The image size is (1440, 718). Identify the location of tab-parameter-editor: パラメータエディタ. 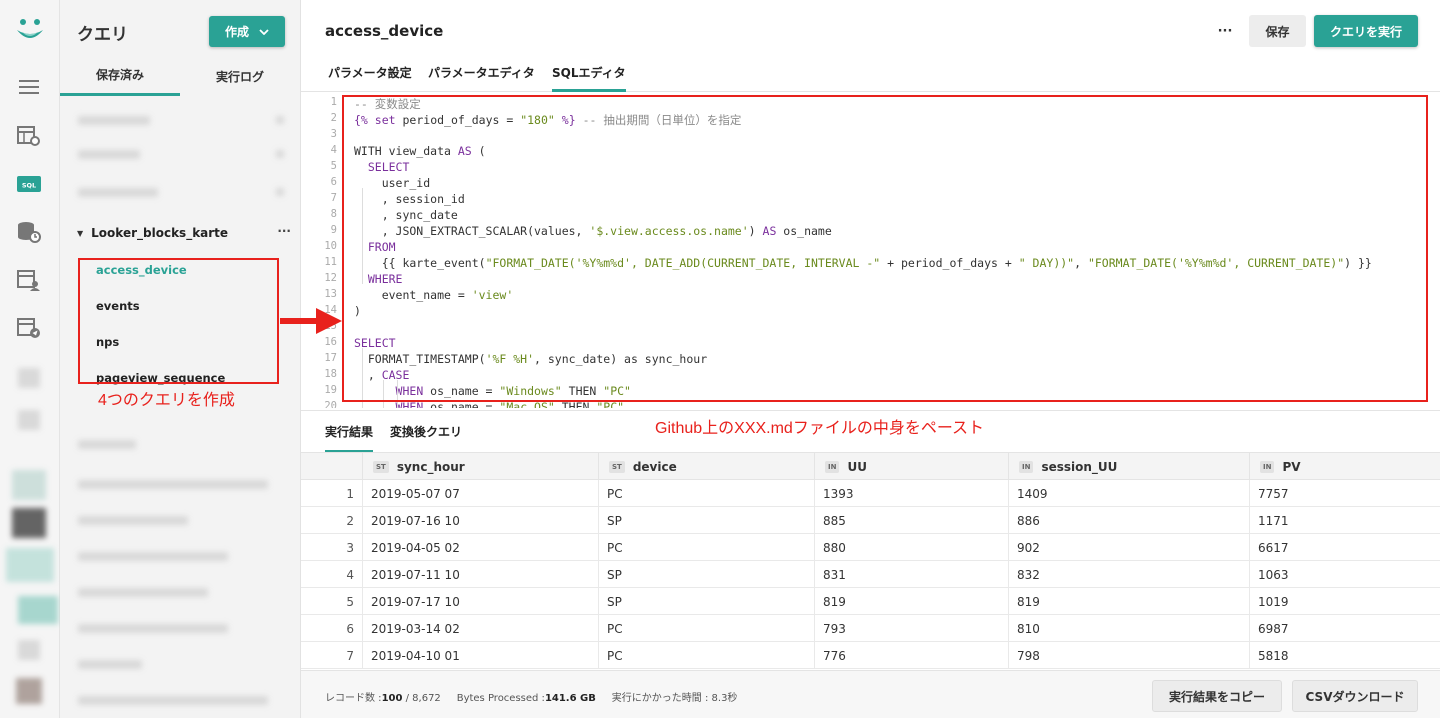
(481, 78).